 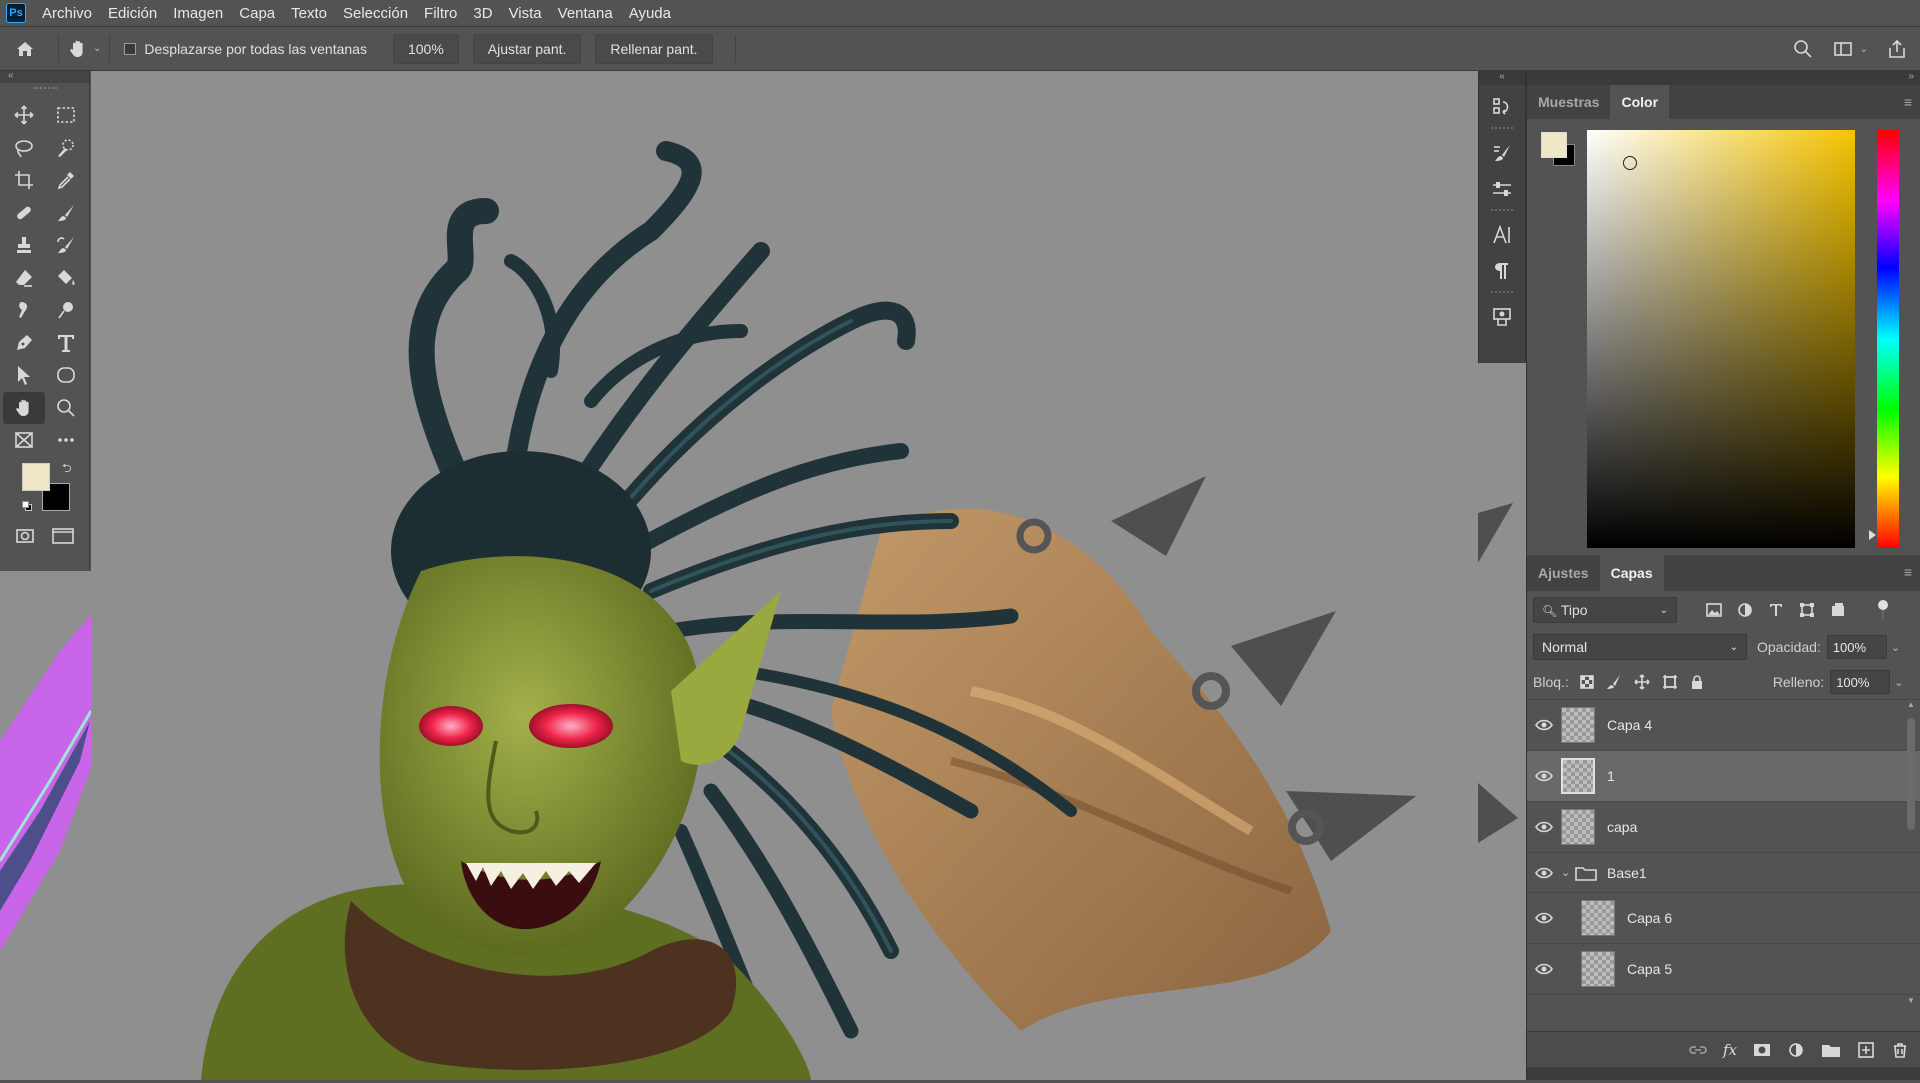 I want to click on dock-3d-button, so click(x=1502, y=317).